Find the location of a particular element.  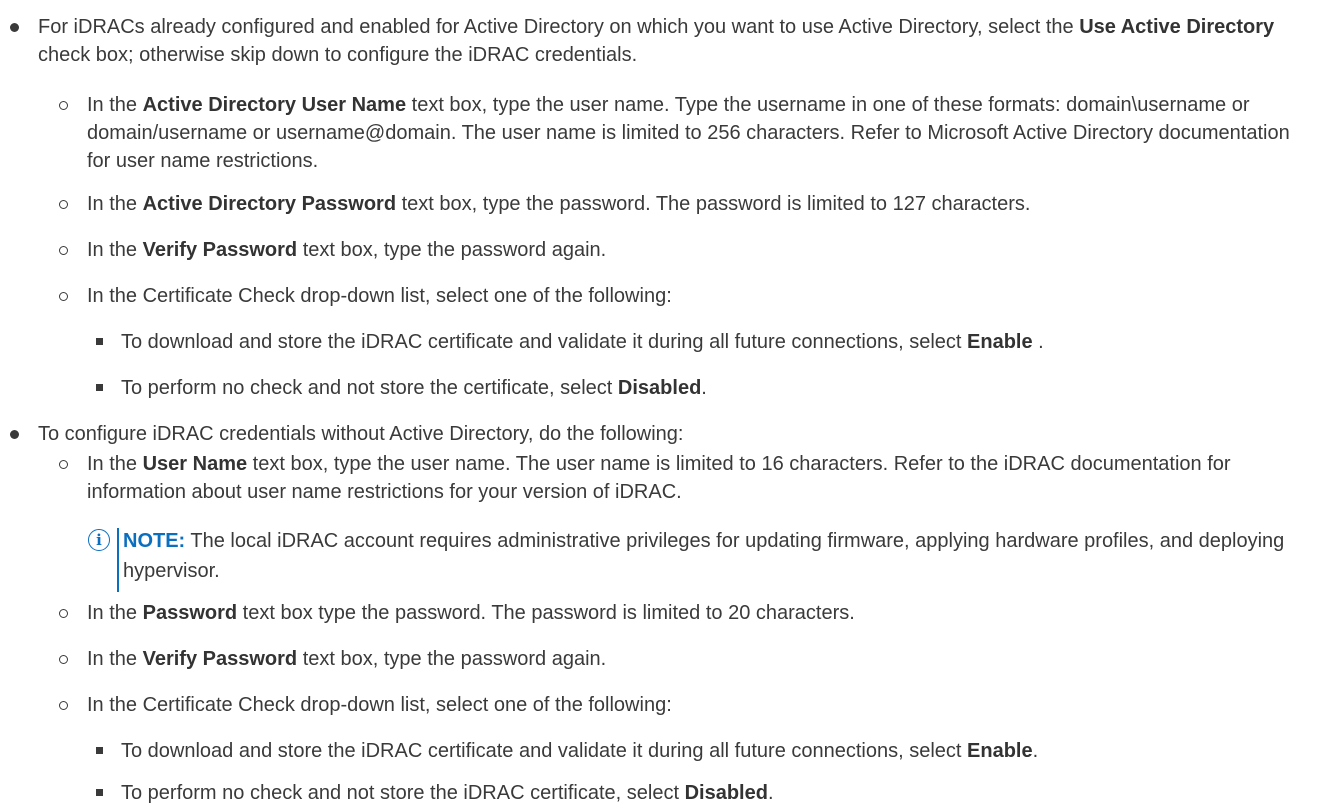

ui-term: Active Directory User Name is located at coordinates (274, 105).